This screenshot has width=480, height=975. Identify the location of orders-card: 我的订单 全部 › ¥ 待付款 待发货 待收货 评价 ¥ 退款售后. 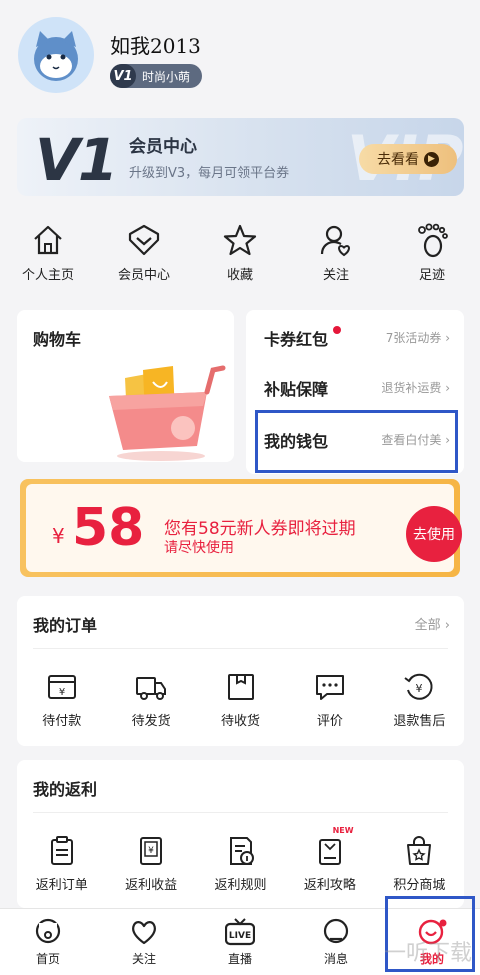
(240, 671).